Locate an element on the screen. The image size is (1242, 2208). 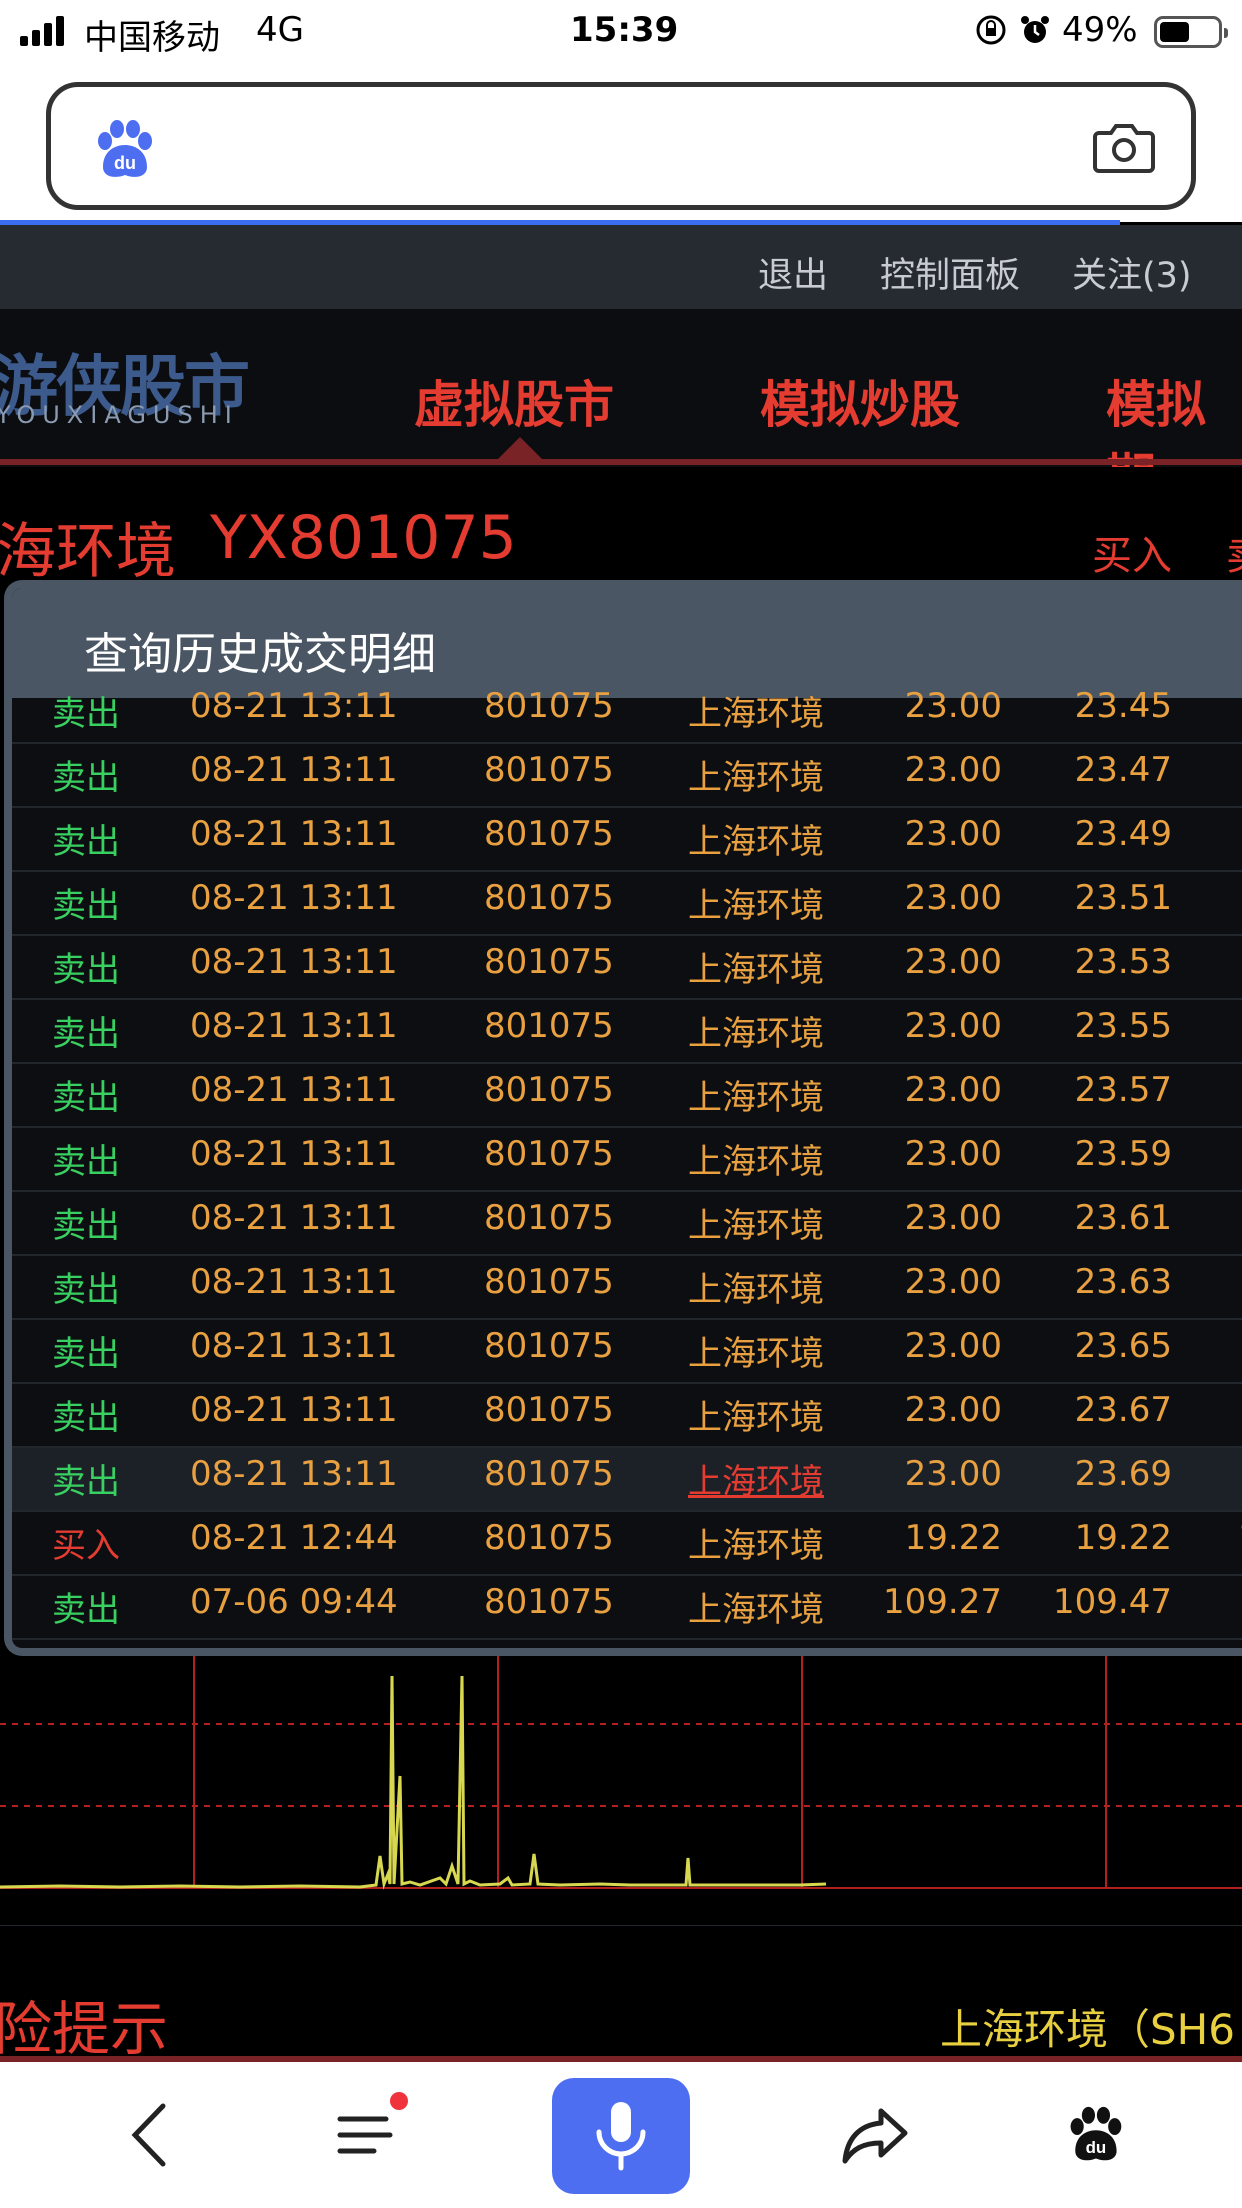
trade-price-2: 23.57 is located at coordinates (1123, 1090).